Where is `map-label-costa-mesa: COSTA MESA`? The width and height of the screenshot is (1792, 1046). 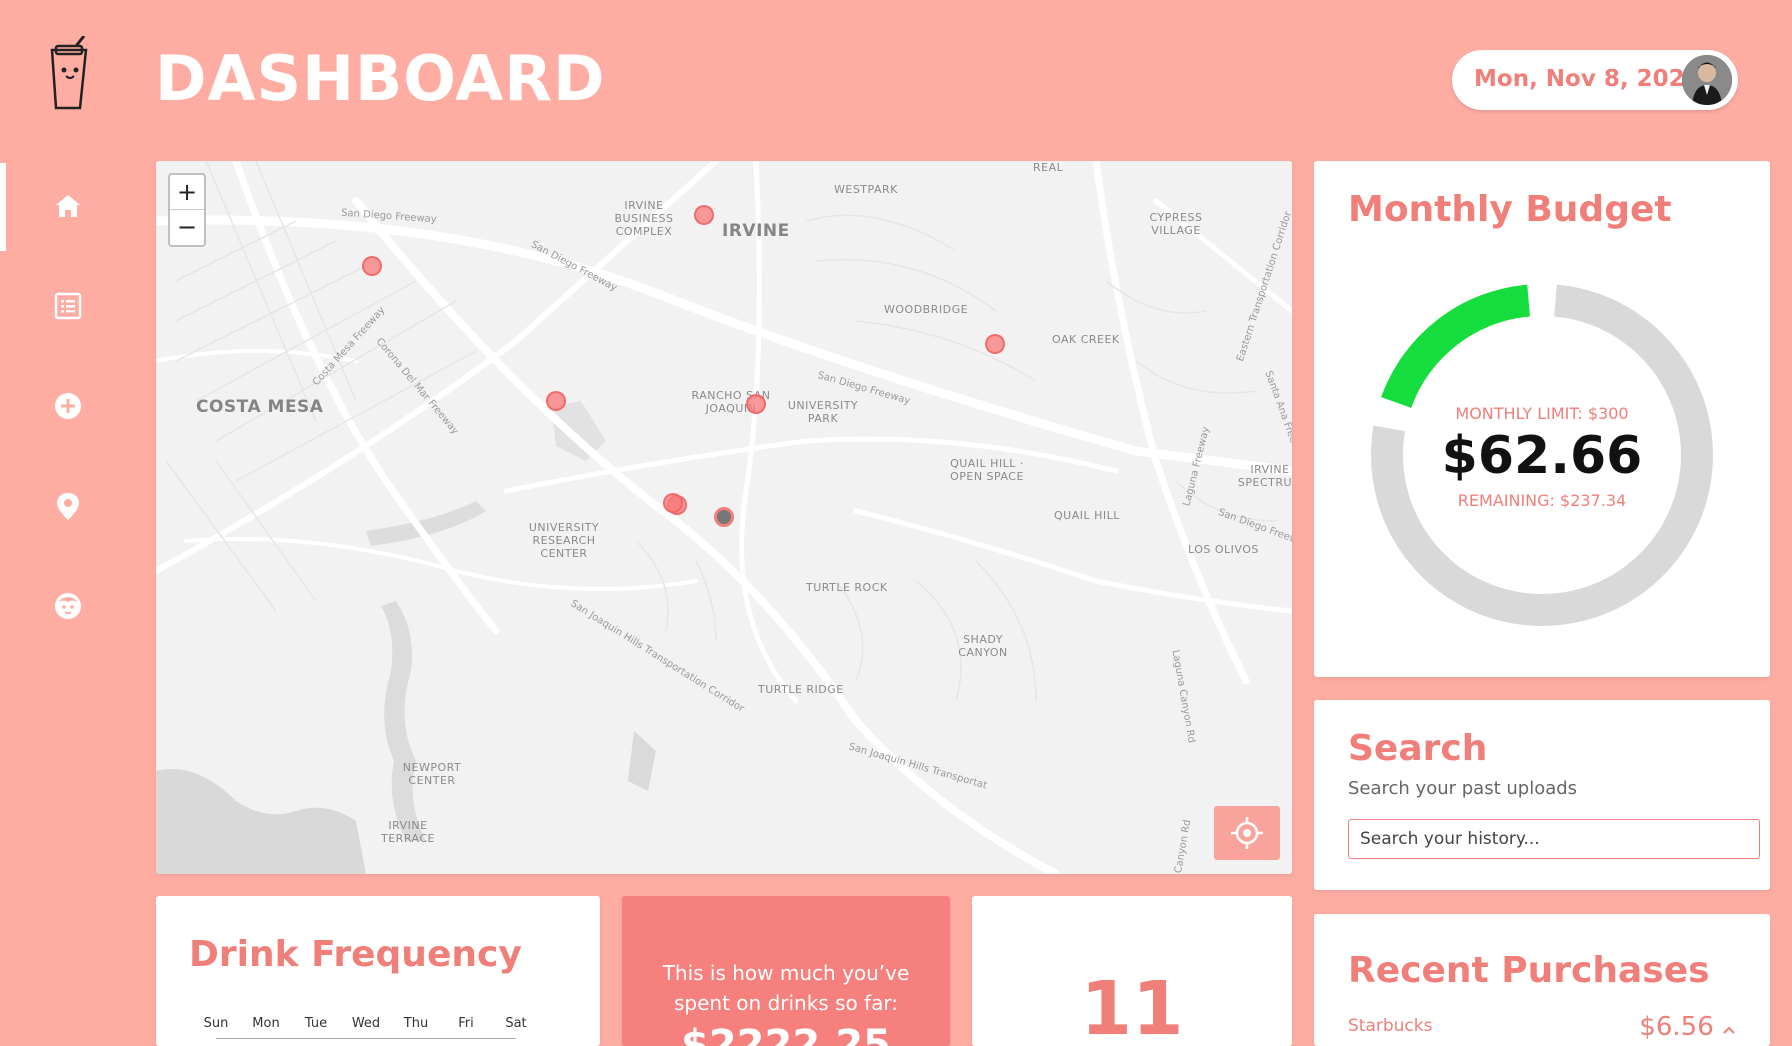 map-label-costa-mesa: COSTA MESA is located at coordinates (260, 407).